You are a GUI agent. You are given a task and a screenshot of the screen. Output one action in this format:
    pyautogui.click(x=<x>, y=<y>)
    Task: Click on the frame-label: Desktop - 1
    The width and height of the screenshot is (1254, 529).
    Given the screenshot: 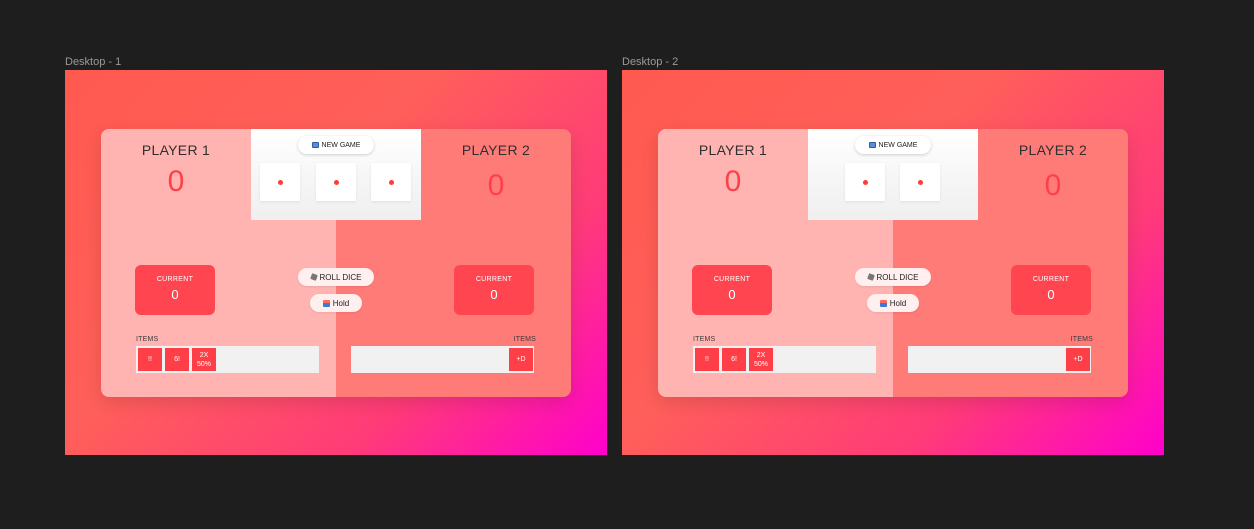 What is the action you would take?
    pyautogui.click(x=93, y=62)
    